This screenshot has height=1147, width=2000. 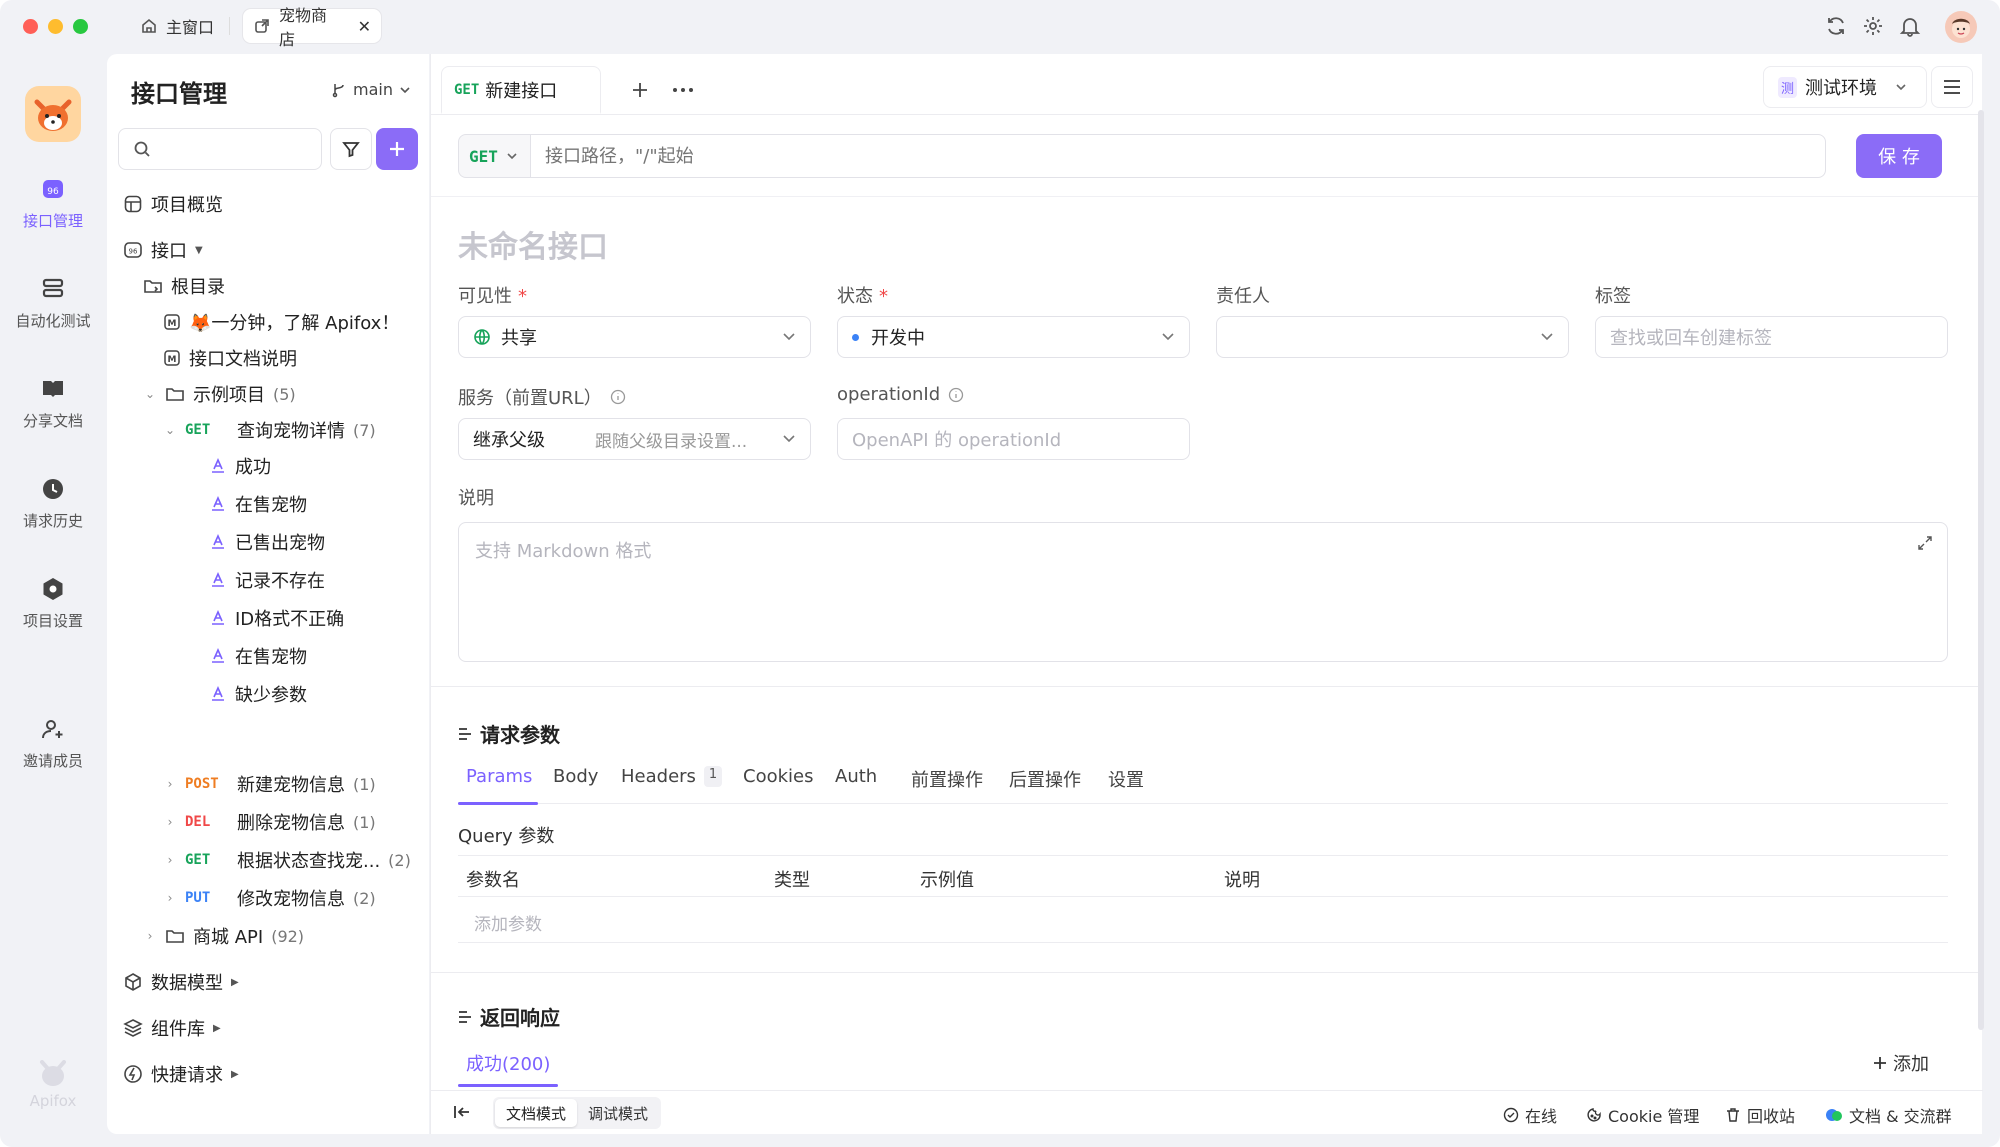 I want to click on close-tab-icon: ✕, so click(x=364, y=26).